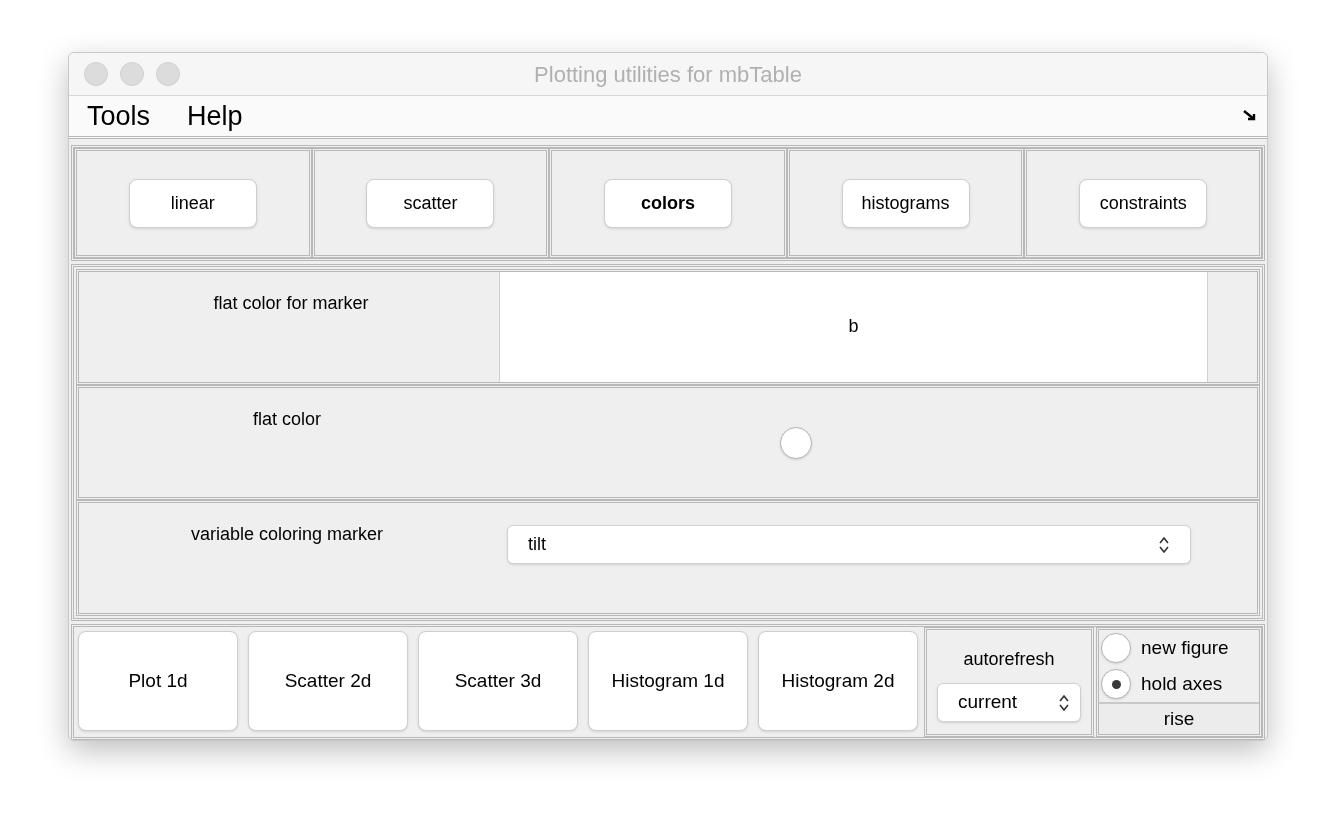 The height and width of the screenshot is (826, 1336). Describe the element at coordinates (215, 116) in the screenshot. I see `menu-item: Help` at that location.